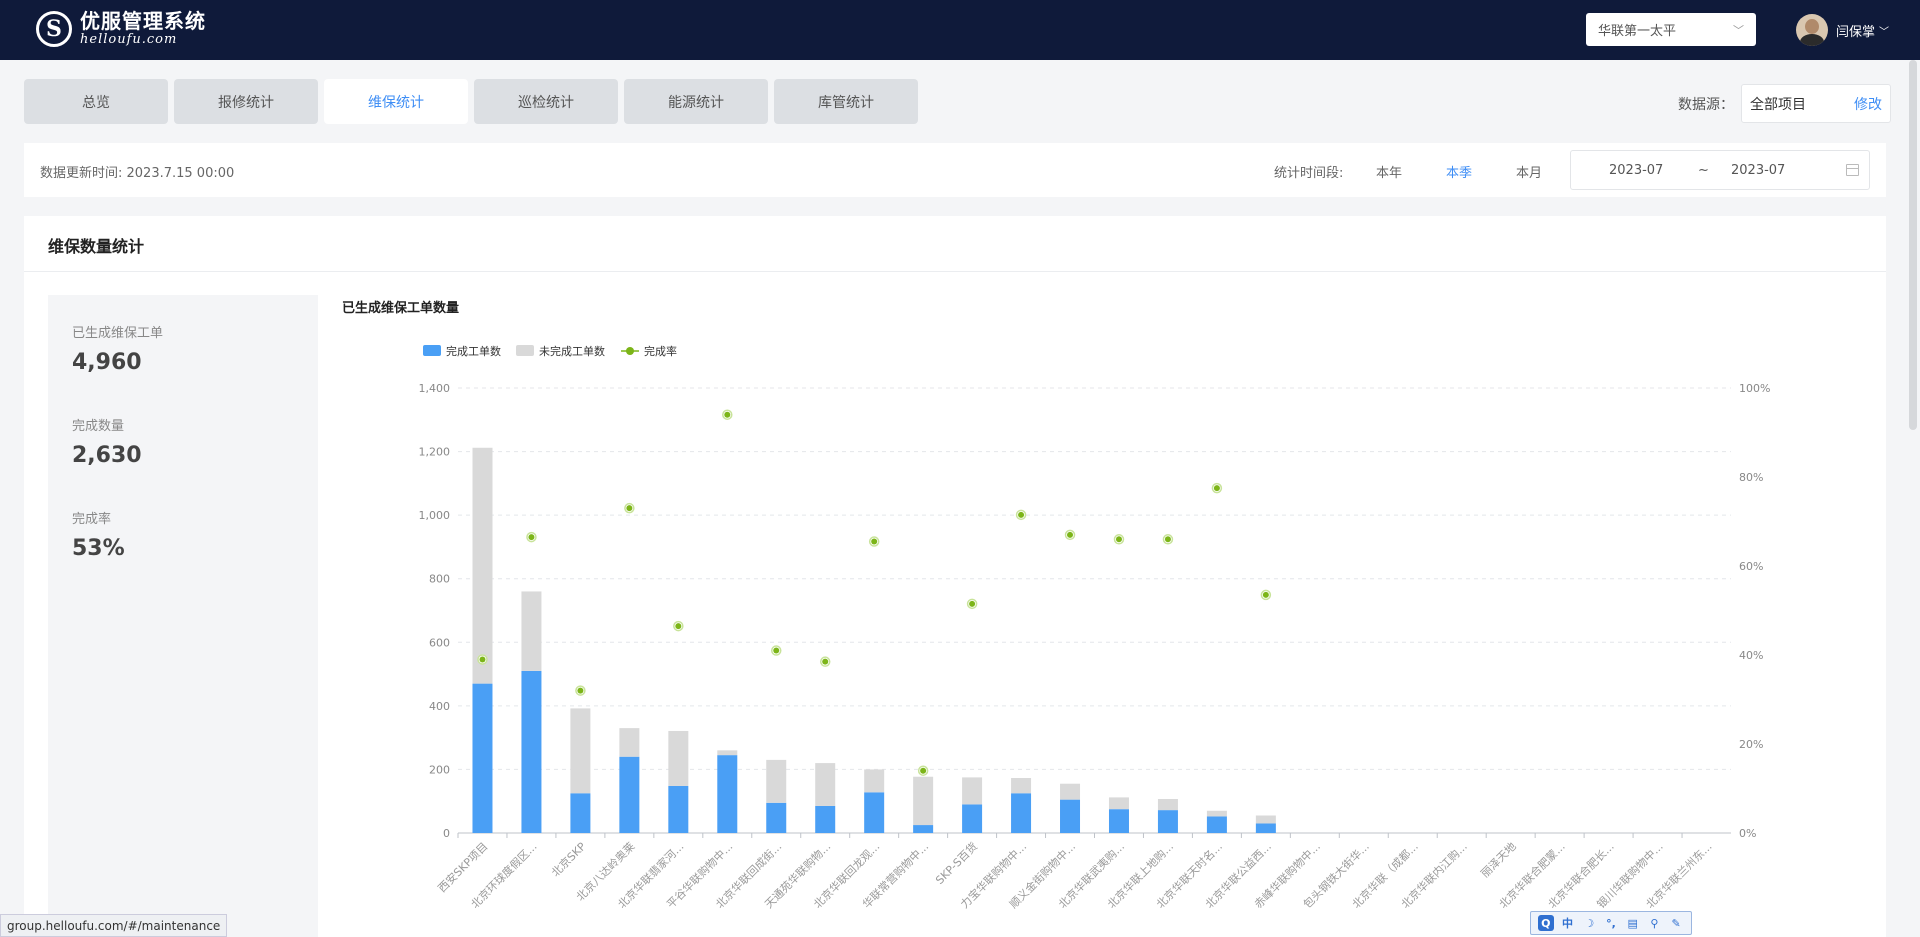 The height and width of the screenshot is (937, 1920). What do you see at coordinates (1852, 170) in the screenshot?
I see `calendar-icon` at bounding box center [1852, 170].